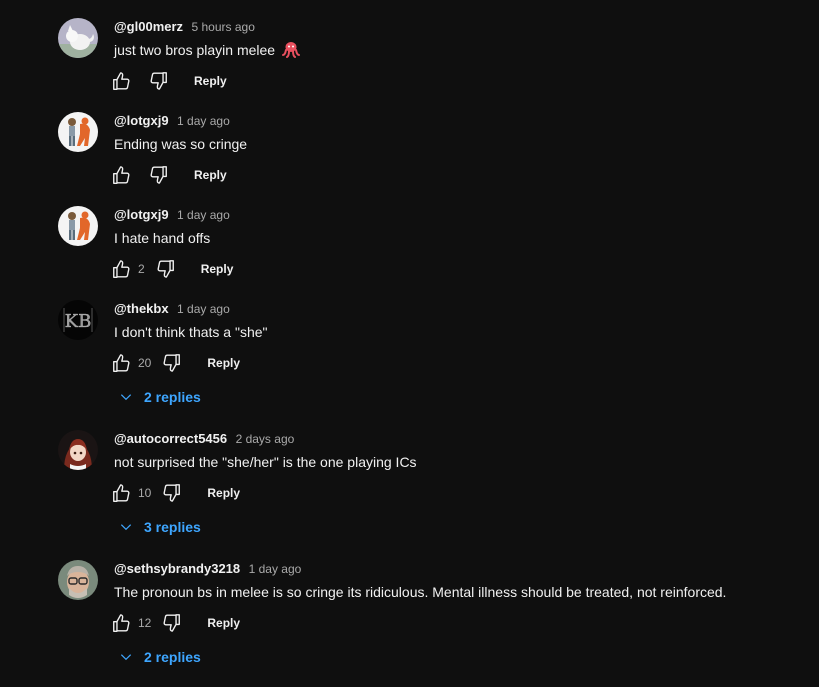 Image resolution: width=819 pixels, height=687 pixels. I want to click on kb-logo-avatar-icon: KB, so click(78, 320).